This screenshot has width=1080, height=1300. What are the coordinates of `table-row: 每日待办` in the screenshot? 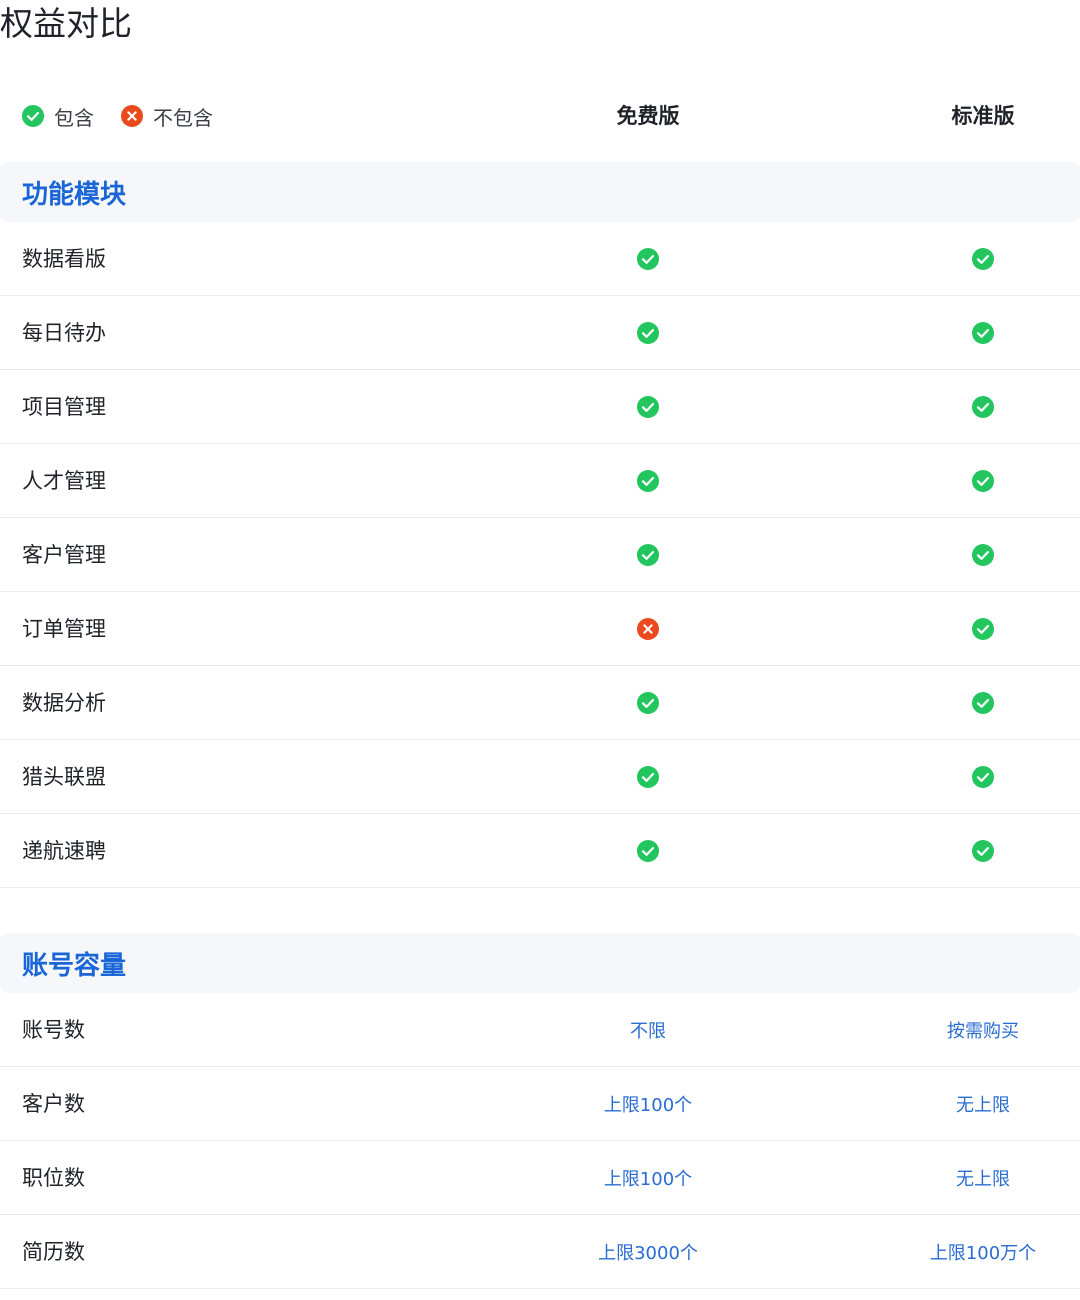 It's located at (540, 333).